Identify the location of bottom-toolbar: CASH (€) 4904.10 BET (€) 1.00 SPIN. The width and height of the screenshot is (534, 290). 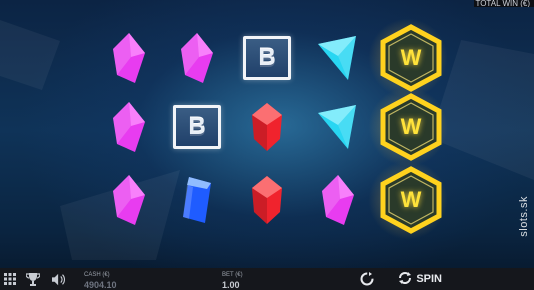
(267, 279).